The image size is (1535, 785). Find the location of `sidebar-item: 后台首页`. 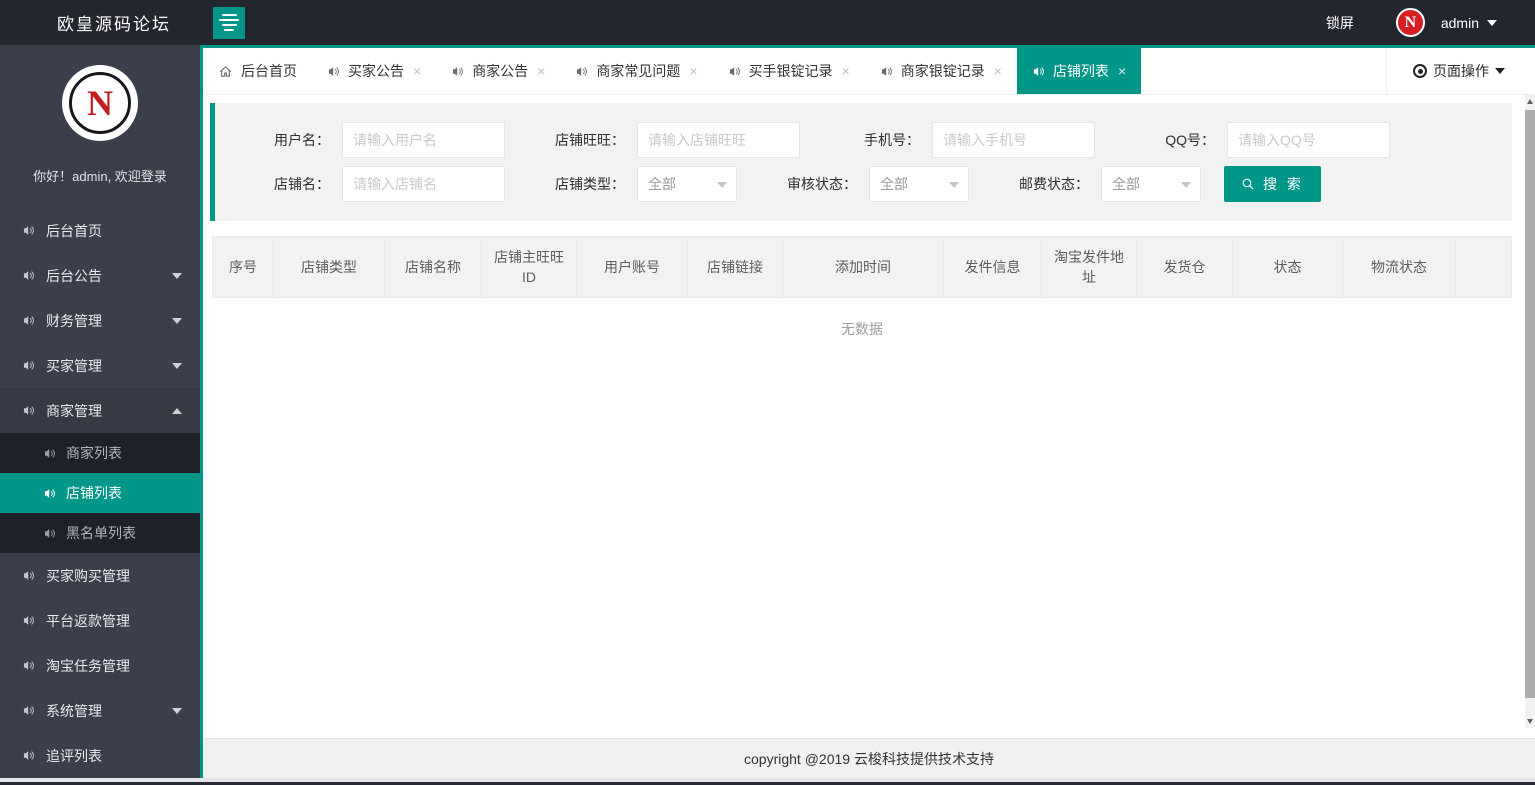

sidebar-item: 后台首页 is located at coordinates (100, 230).